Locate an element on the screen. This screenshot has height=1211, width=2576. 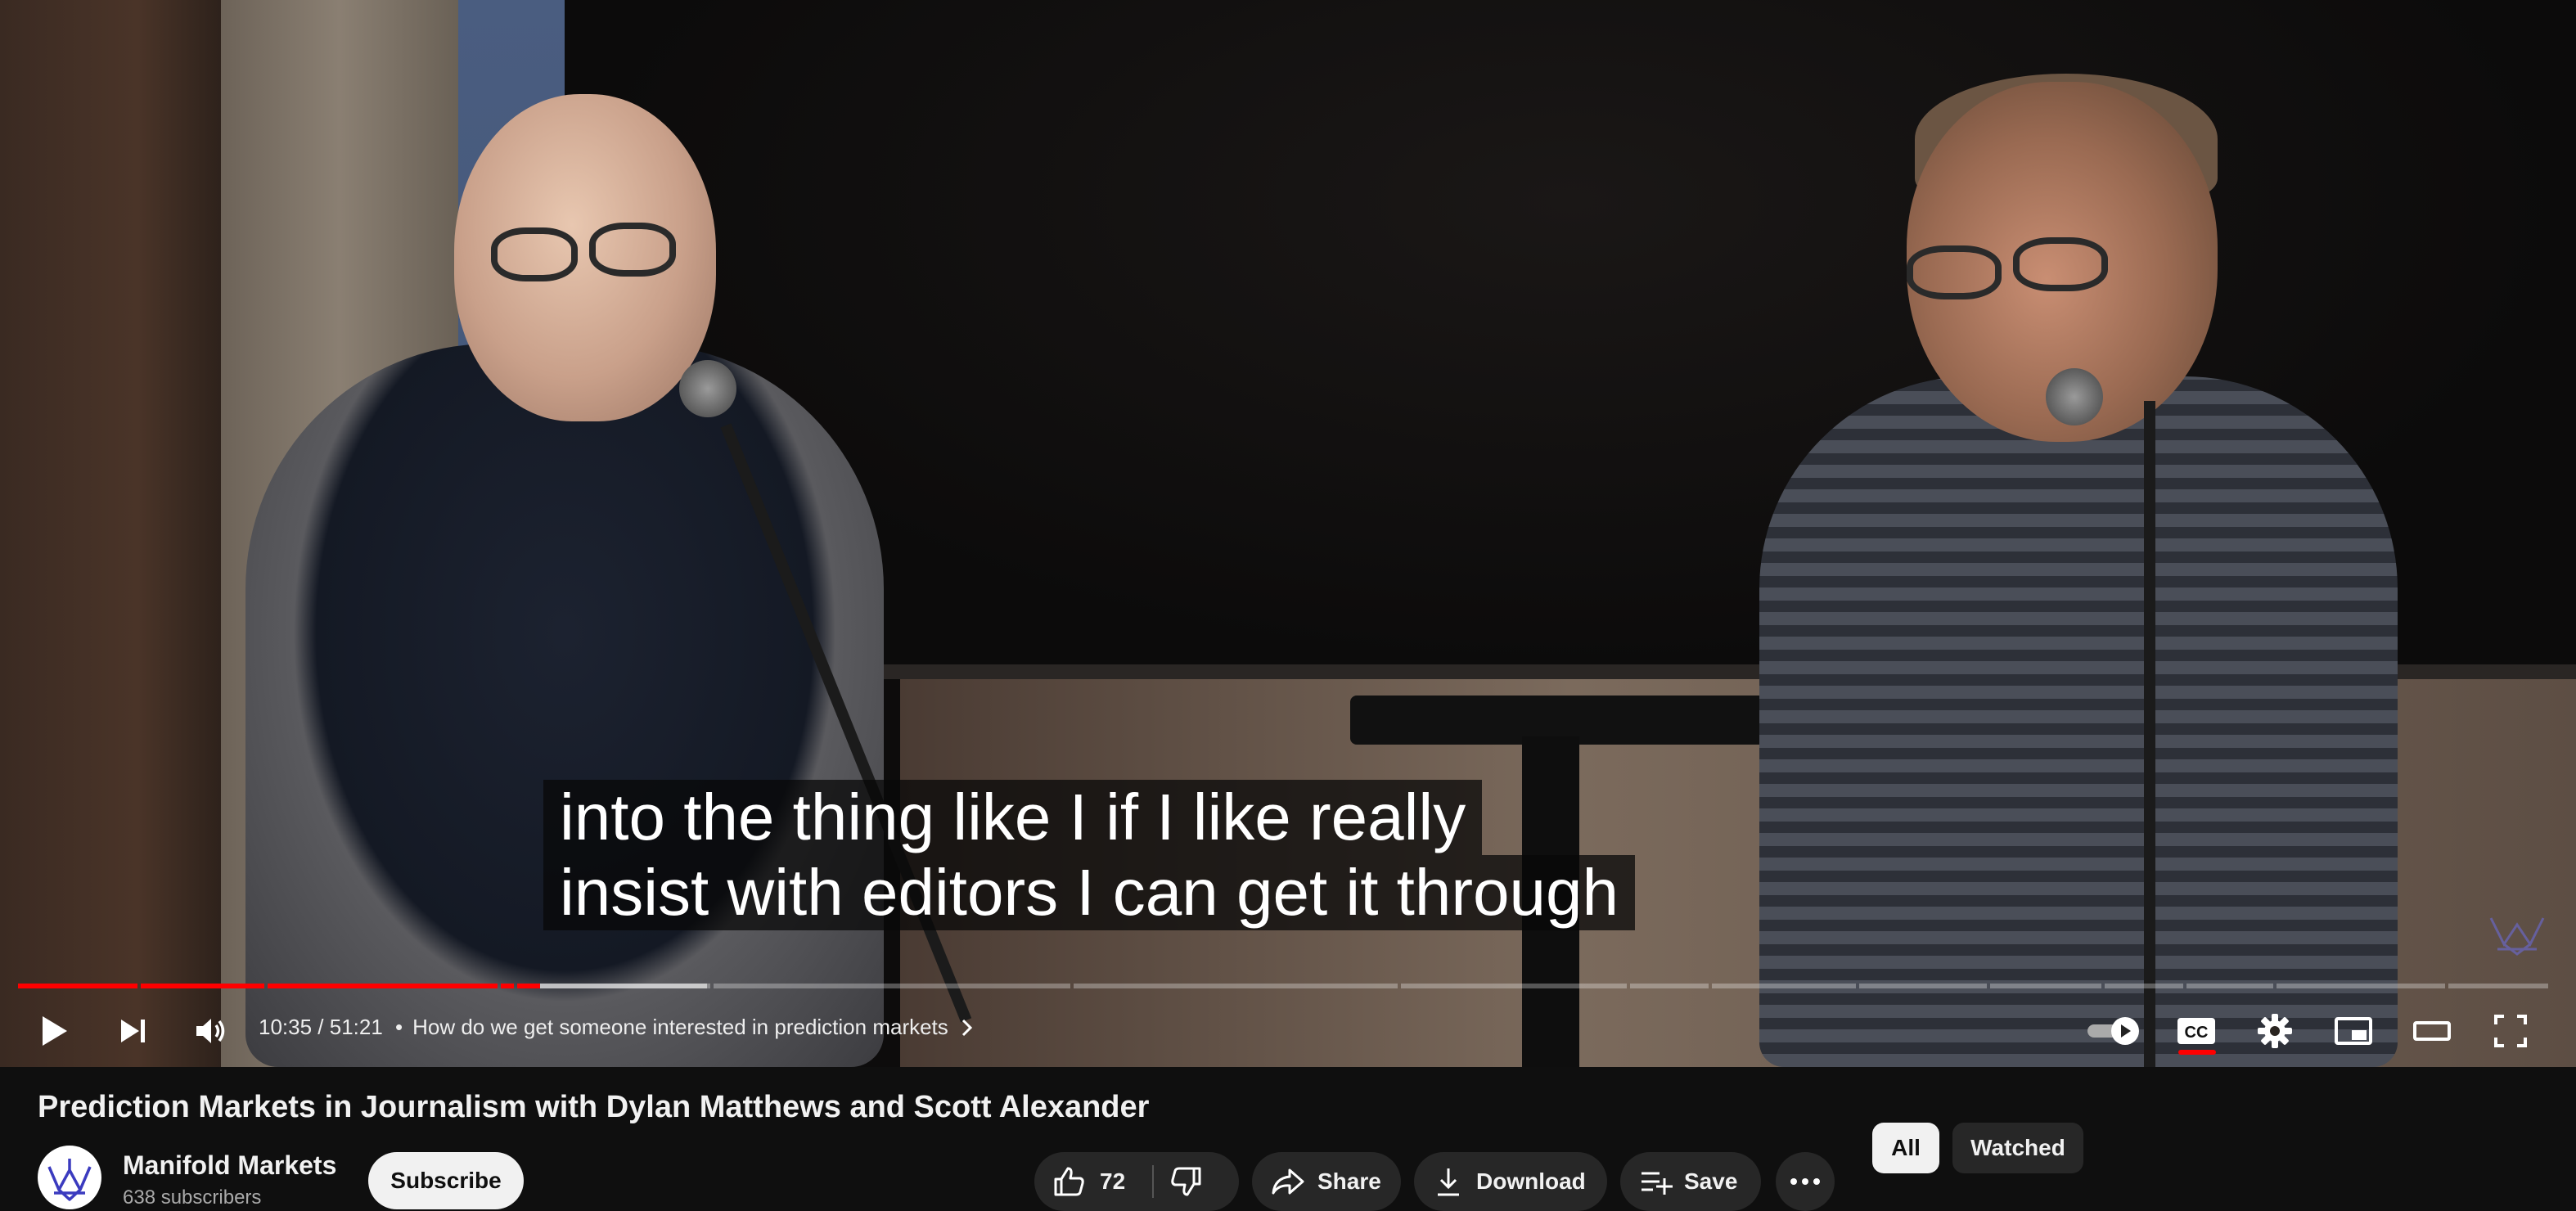
time-display: 10:35 / 51:21 is located at coordinates (321, 1027).